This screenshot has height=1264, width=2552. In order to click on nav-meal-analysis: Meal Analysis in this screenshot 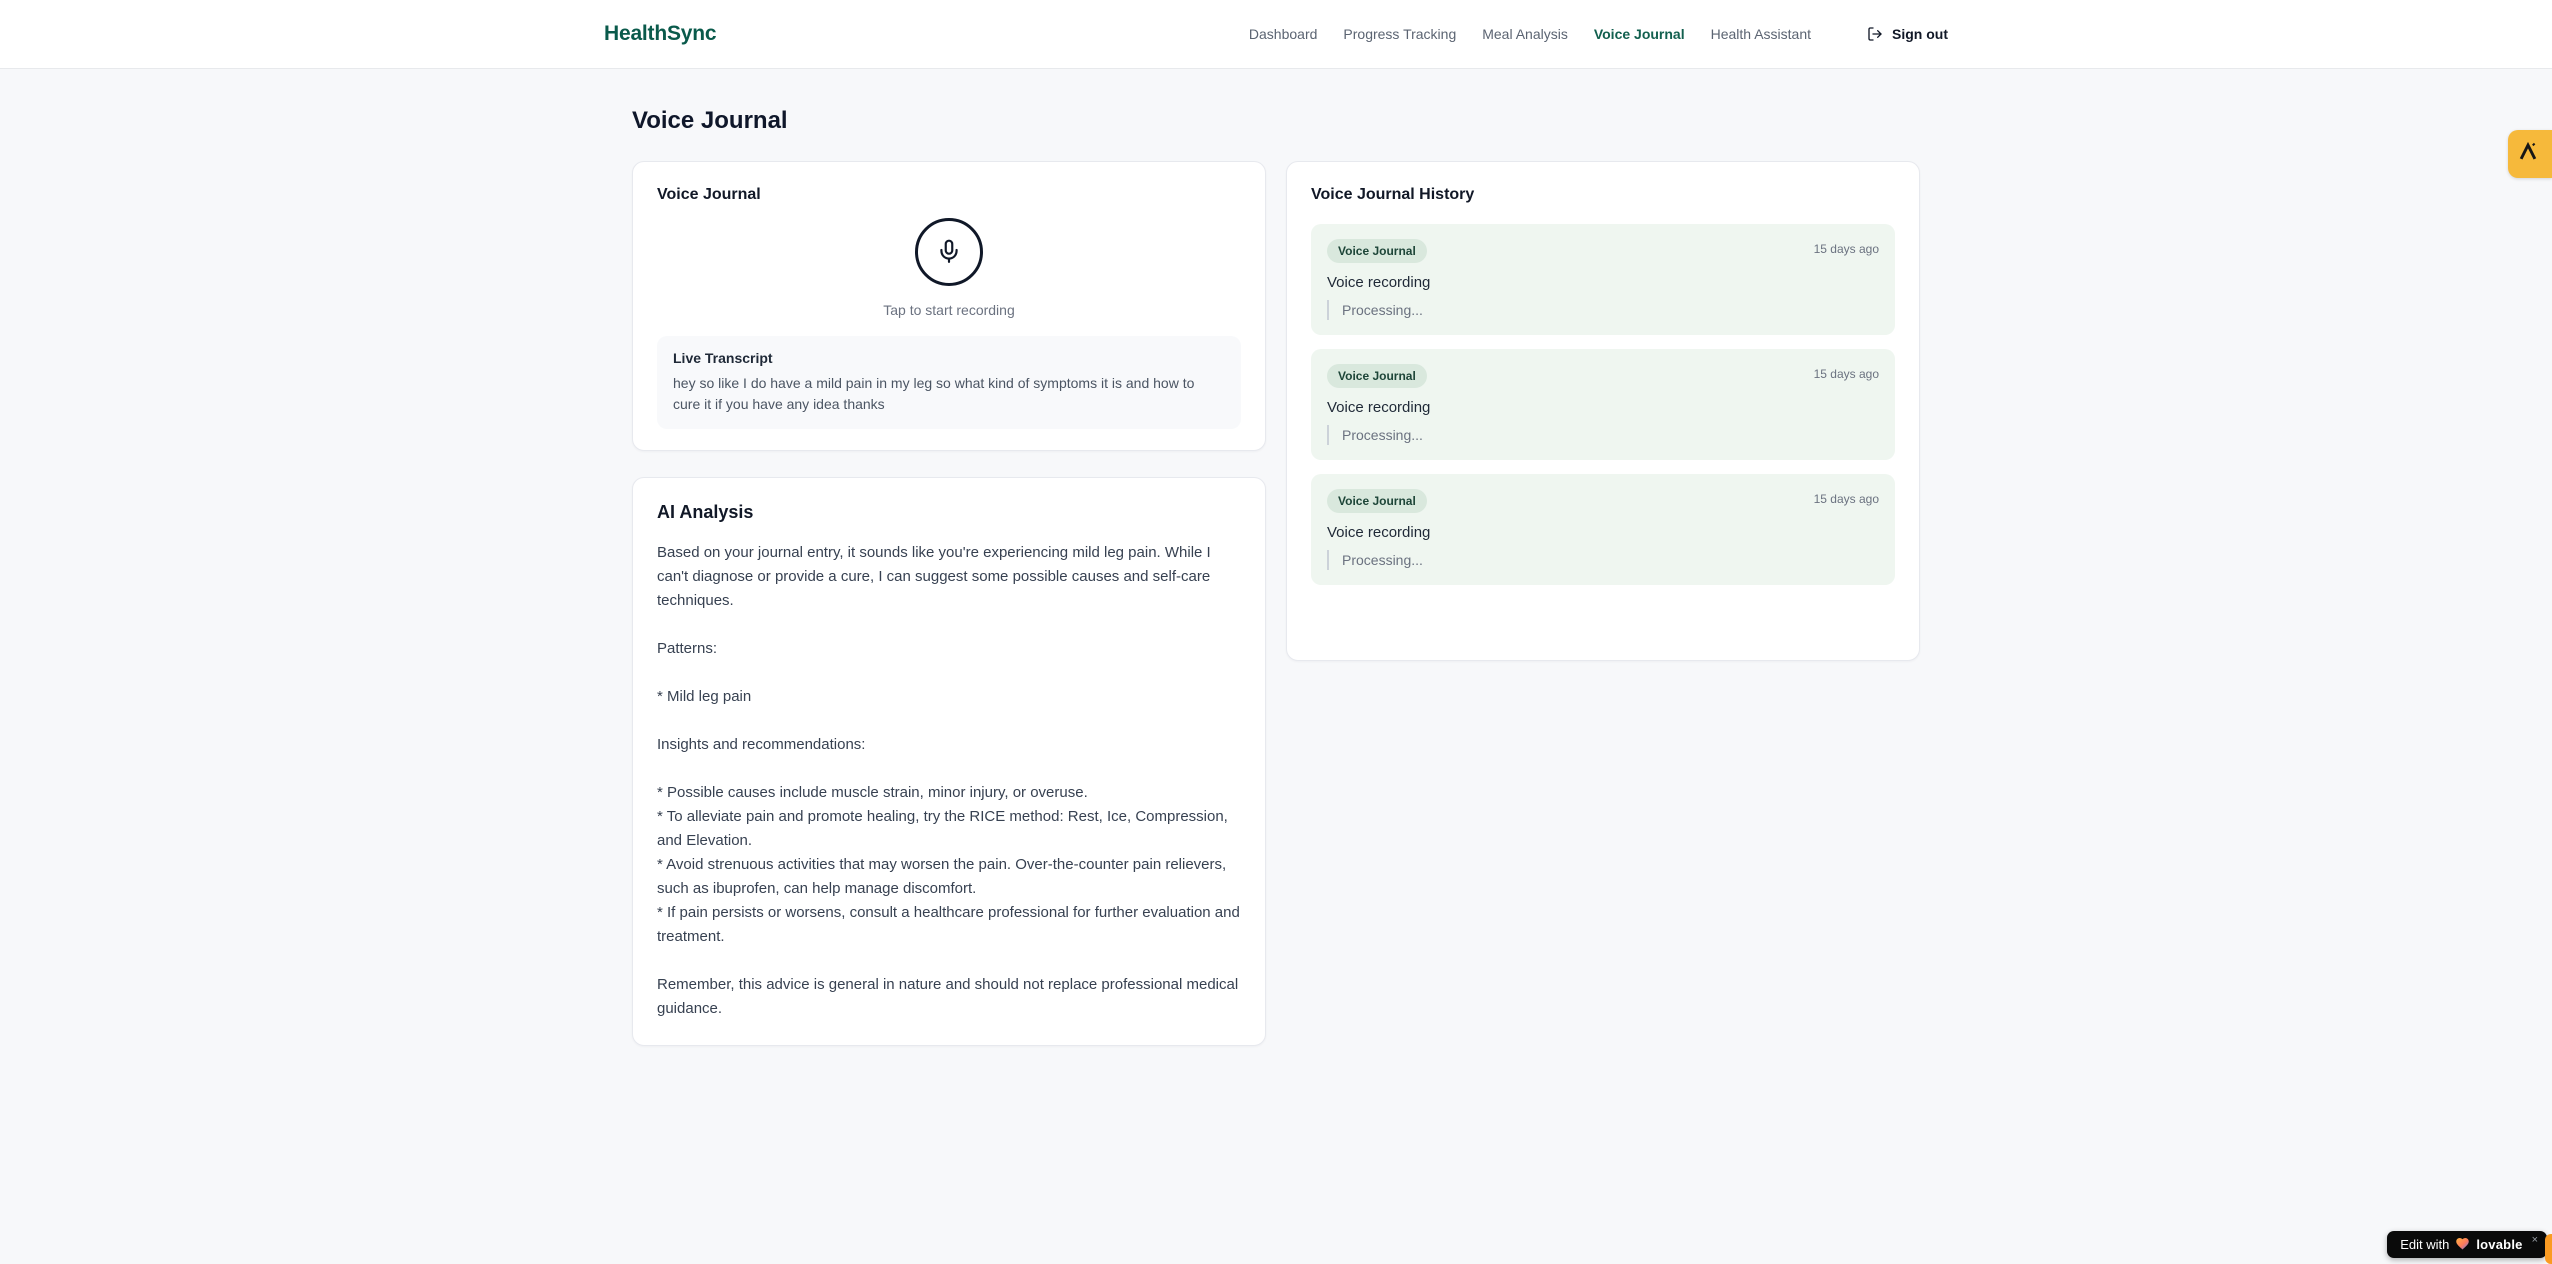, I will do `click(1525, 34)`.